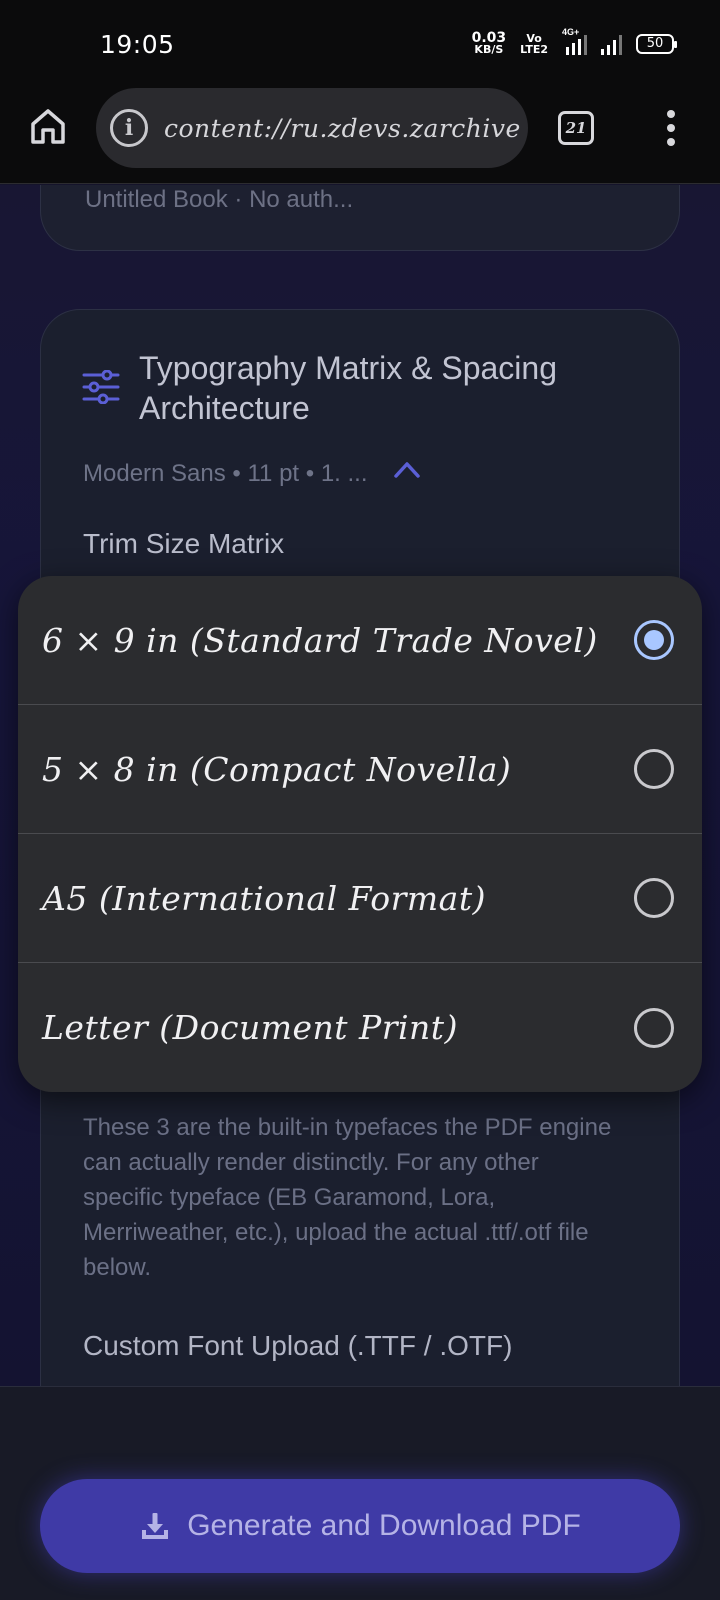  I want to click on signal-4g-icon: 4G+, so click(574, 41).